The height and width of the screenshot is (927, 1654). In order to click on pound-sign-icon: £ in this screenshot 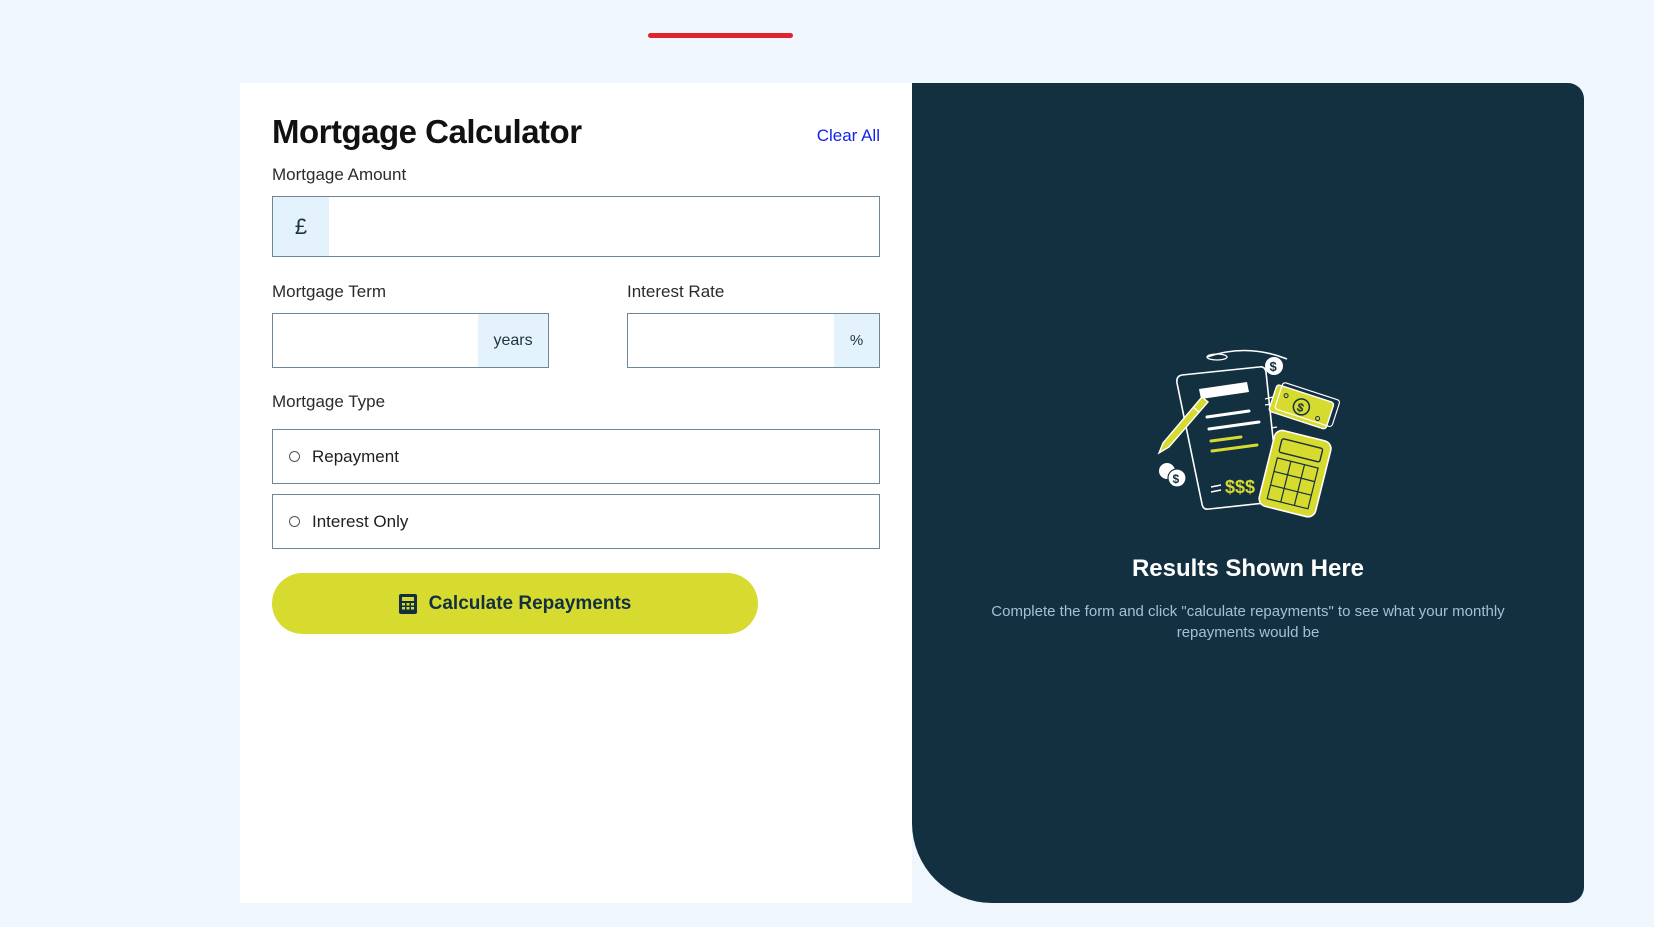, I will do `click(301, 226)`.